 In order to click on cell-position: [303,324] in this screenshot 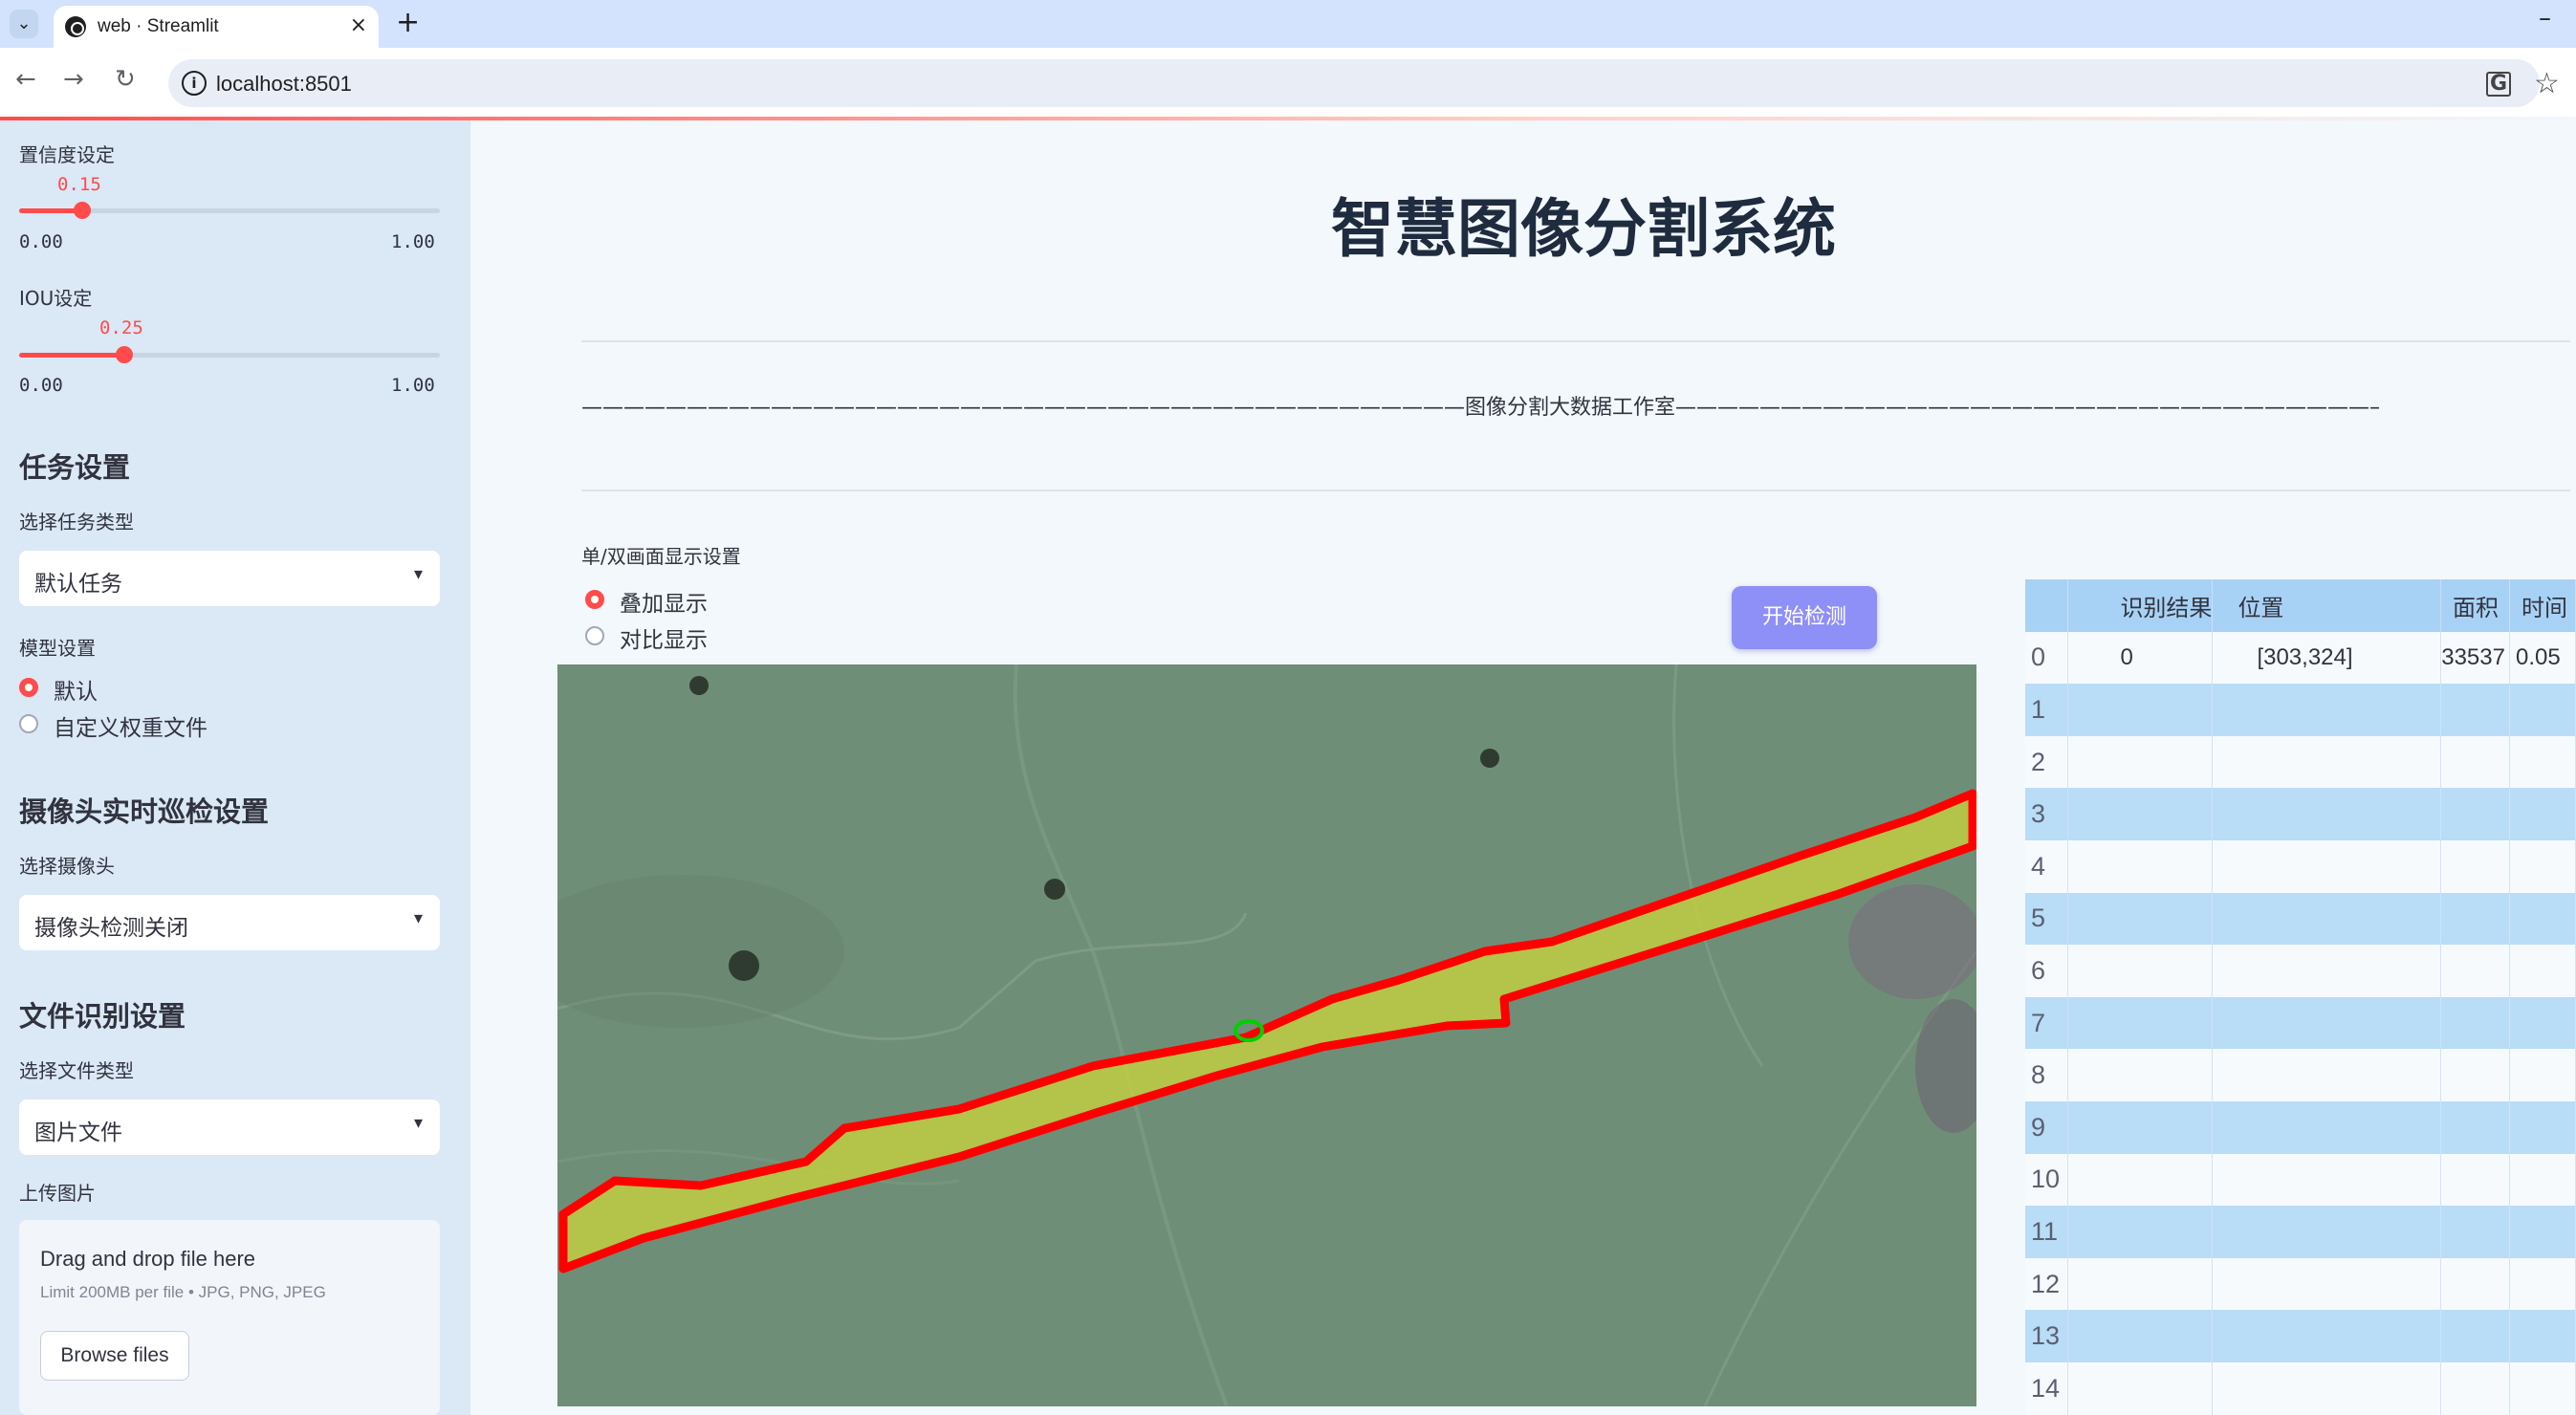, I will do `click(2326, 658)`.